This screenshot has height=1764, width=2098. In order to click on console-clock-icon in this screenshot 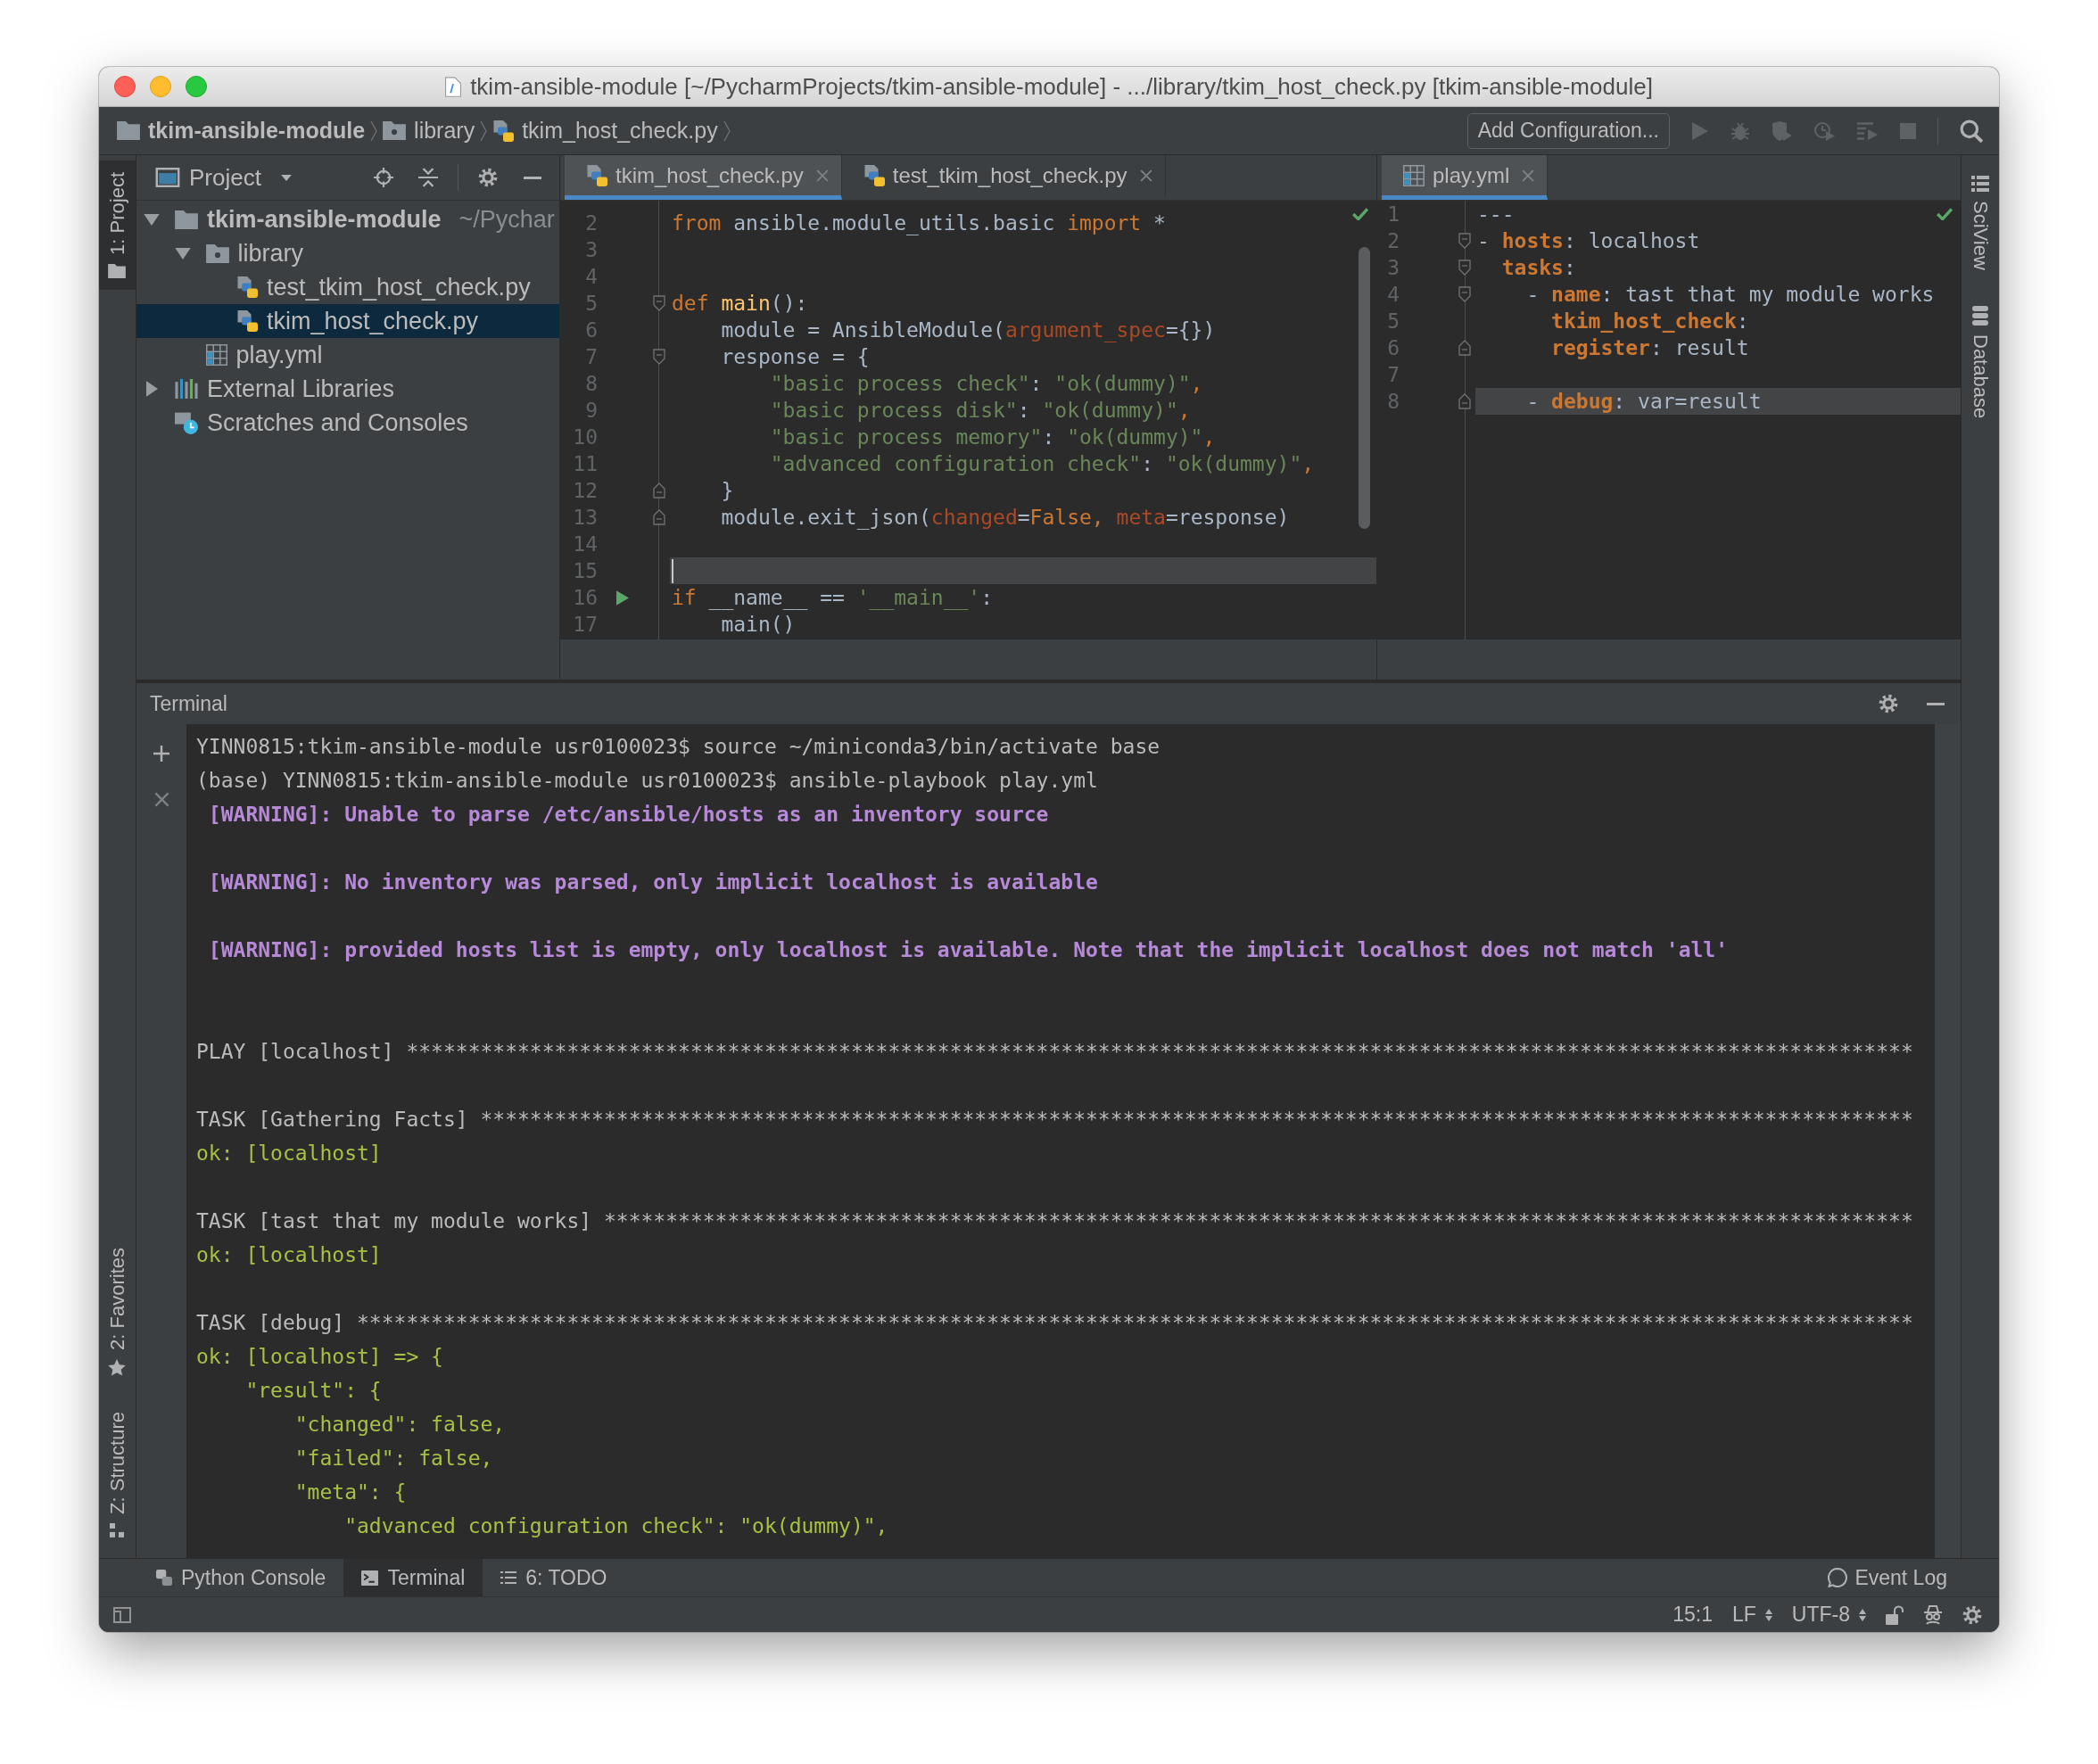, I will do `click(187, 422)`.